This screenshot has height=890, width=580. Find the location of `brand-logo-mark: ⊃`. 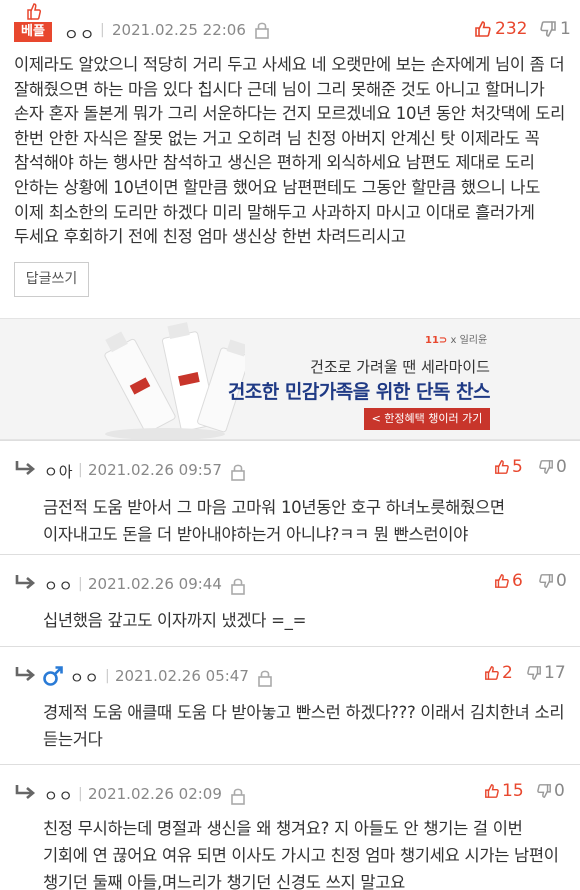

brand-logo-mark: ⊃ is located at coordinates (443, 340).